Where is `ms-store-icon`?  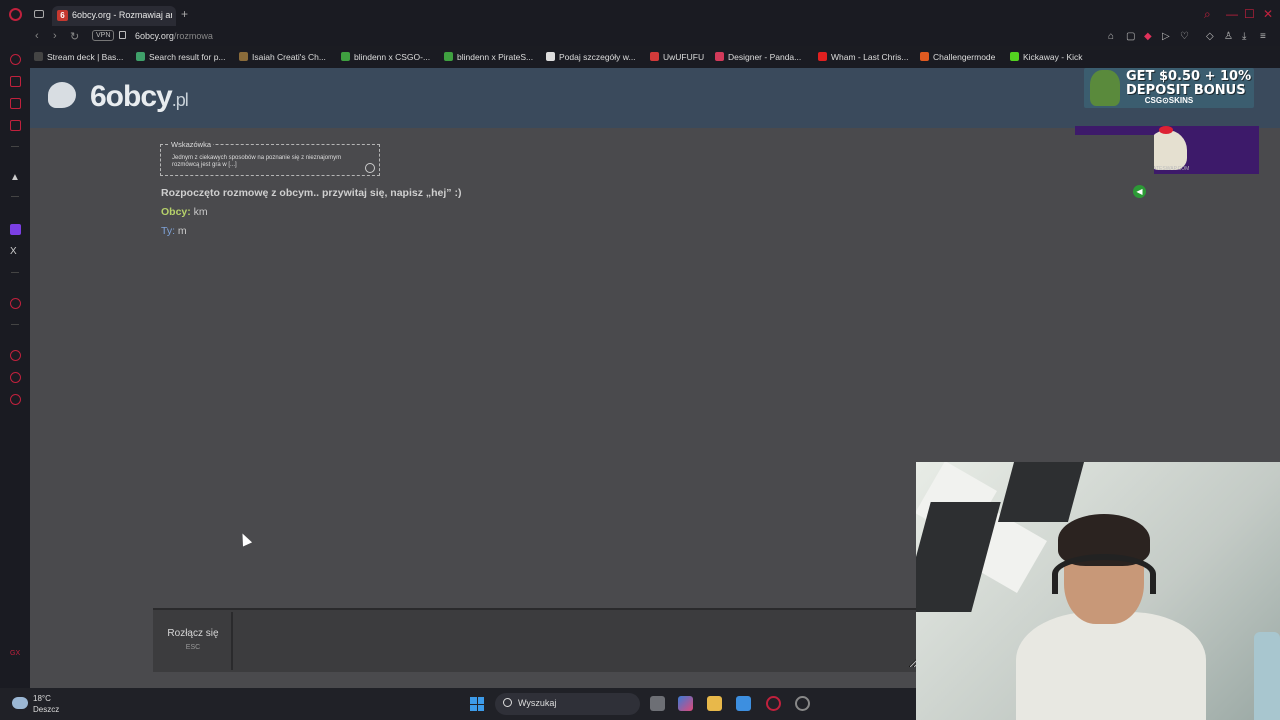
ms-store-icon is located at coordinates (743, 703).